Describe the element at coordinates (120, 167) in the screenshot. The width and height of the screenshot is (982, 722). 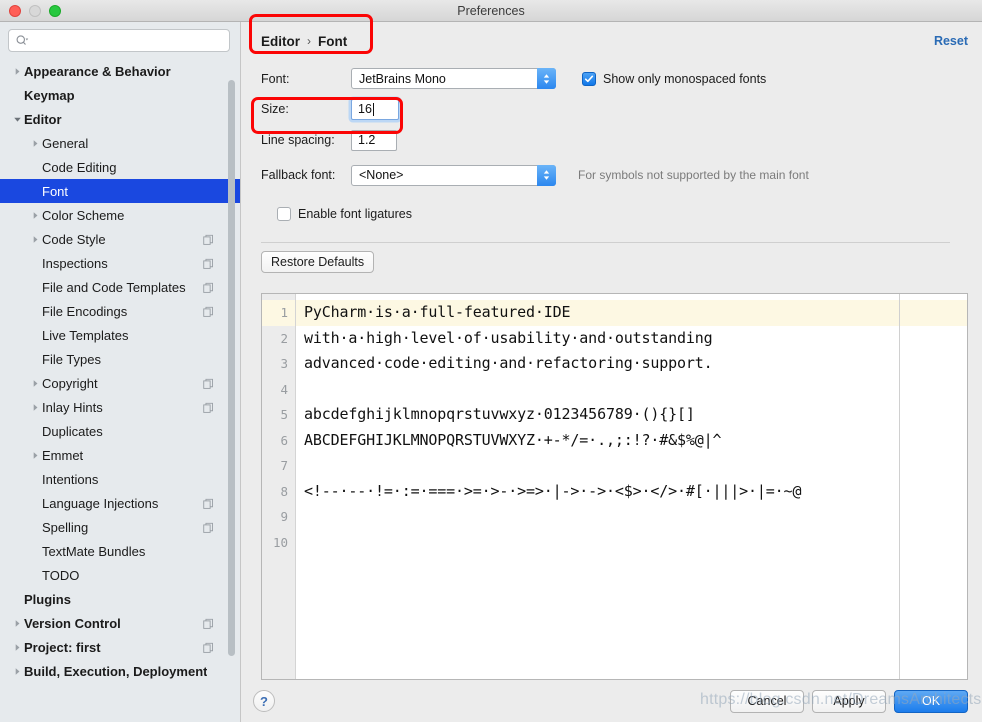
I see `sidebar-item-code-editing: Code Editing` at that location.